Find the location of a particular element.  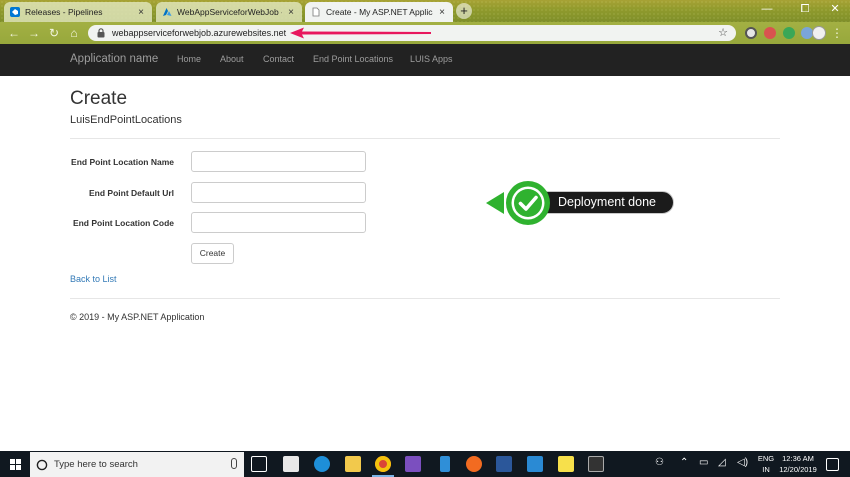

location-name-input is located at coordinates (278, 161).